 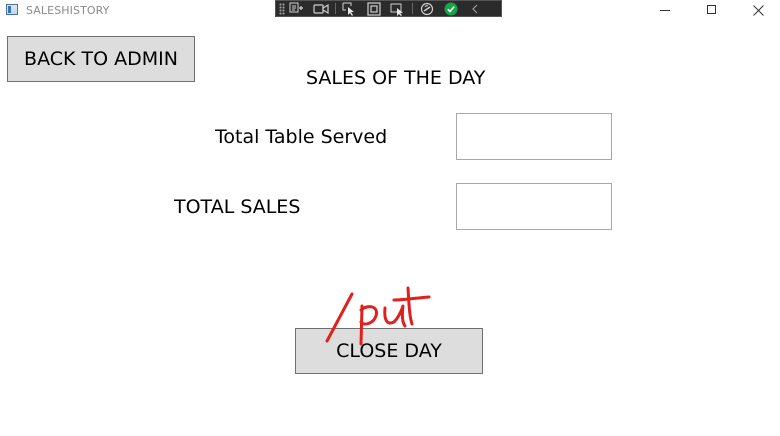 I want to click on hot-reload-ok-icon, so click(x=451, y=8).